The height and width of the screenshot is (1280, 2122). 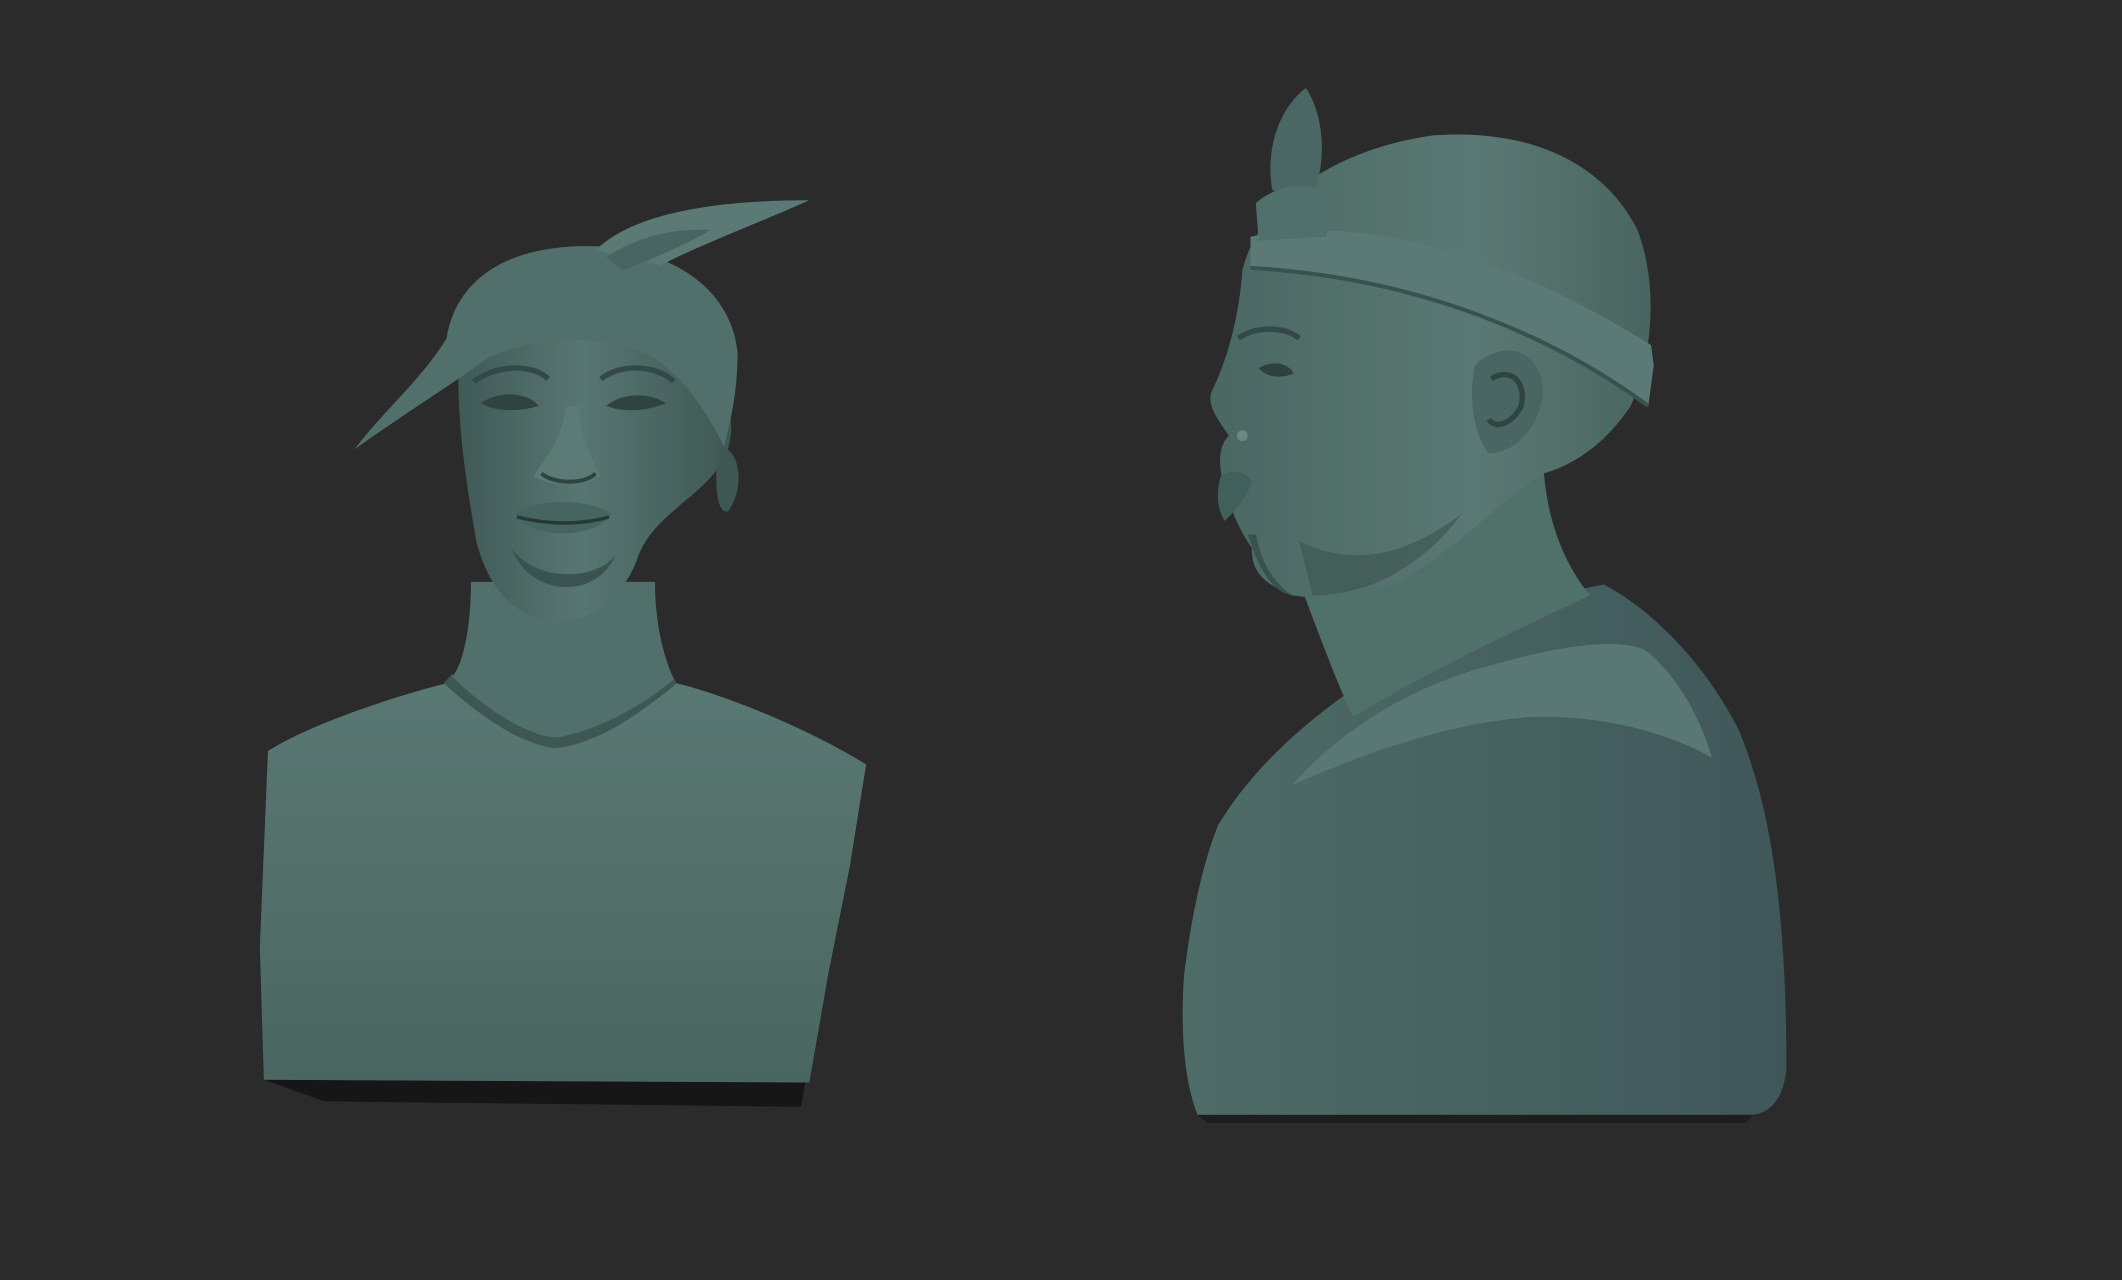 I want to click on front-bust-base-shadow, so click(x=534, y=1093).